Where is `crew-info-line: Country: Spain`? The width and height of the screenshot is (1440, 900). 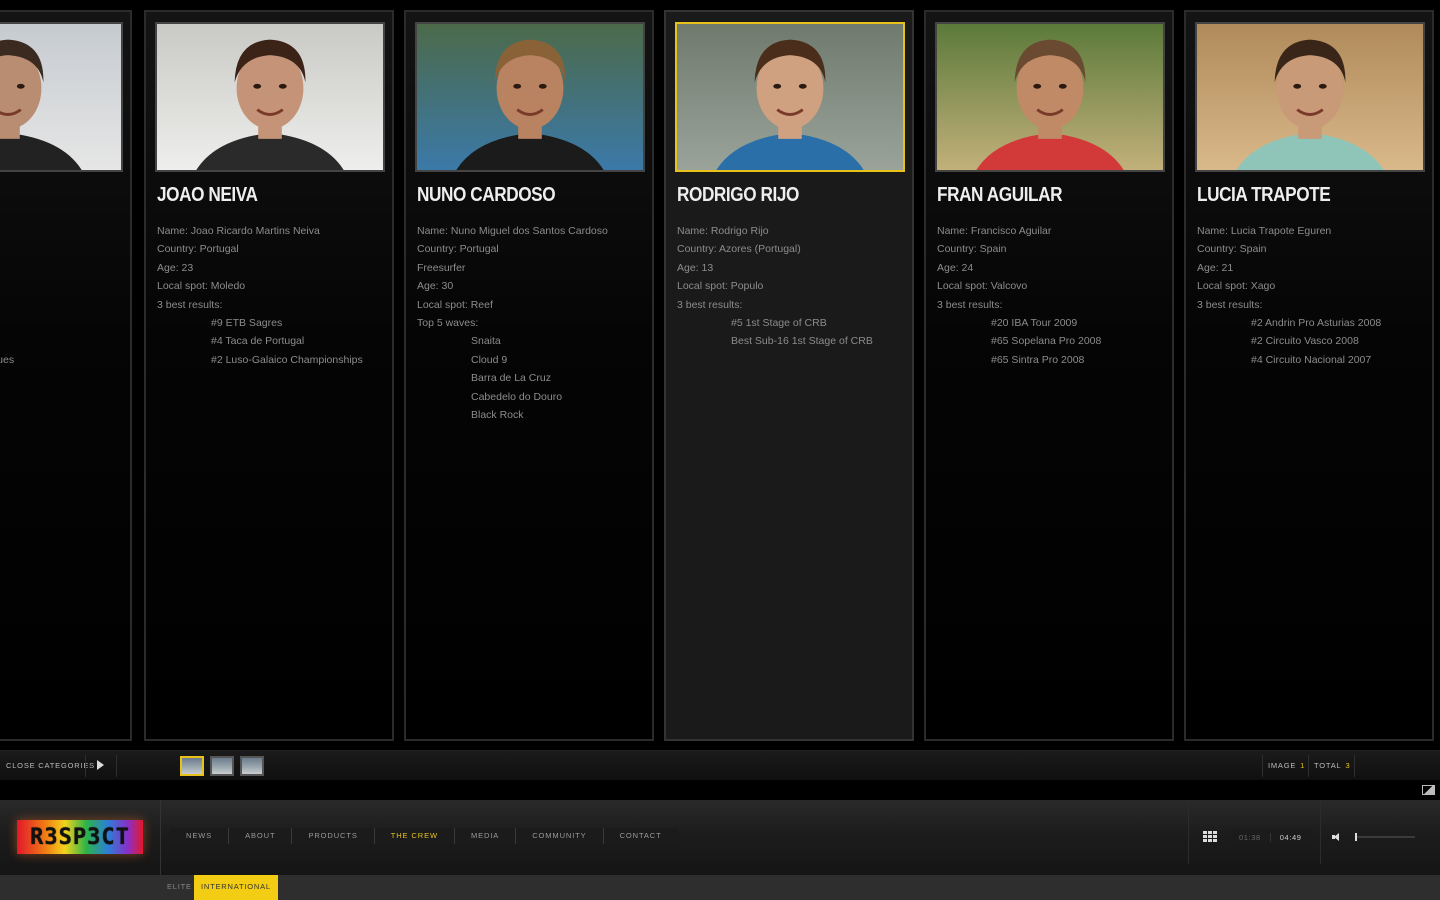
crew-info-line: Country: Spain is located at coordinates (1232, 249).